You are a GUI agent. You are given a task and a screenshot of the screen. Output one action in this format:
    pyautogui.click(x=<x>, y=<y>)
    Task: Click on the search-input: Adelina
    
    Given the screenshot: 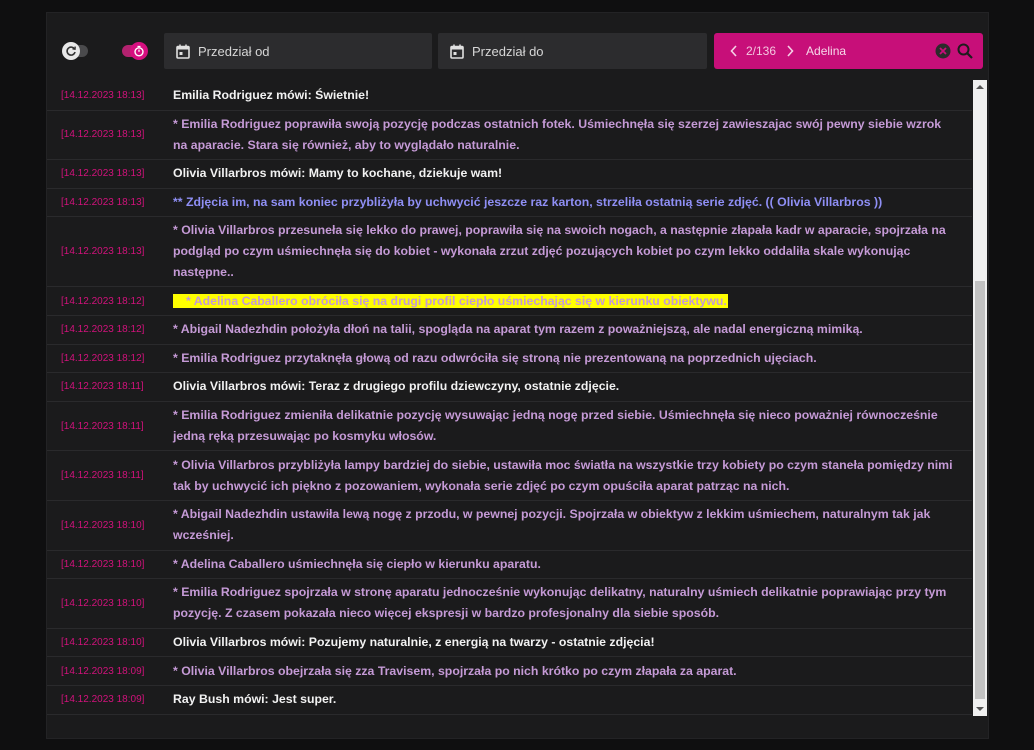 What is the action you would take?
    pyautogui.click(x=826, y=51)
    